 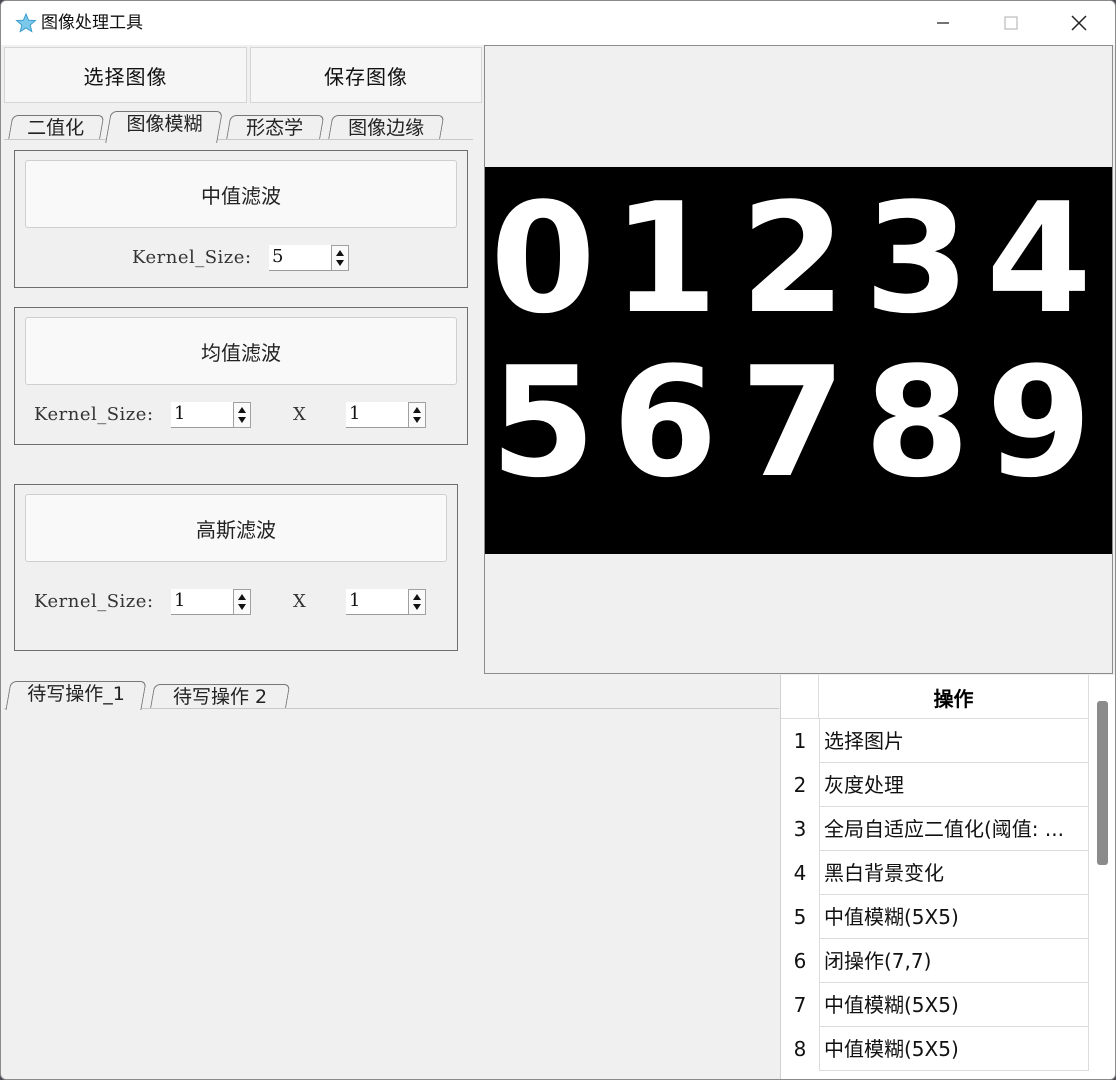 What do you see at coordinates (800, 829) in the screenshot?
I see `row-number: 3` at bounding box center [800, 829].